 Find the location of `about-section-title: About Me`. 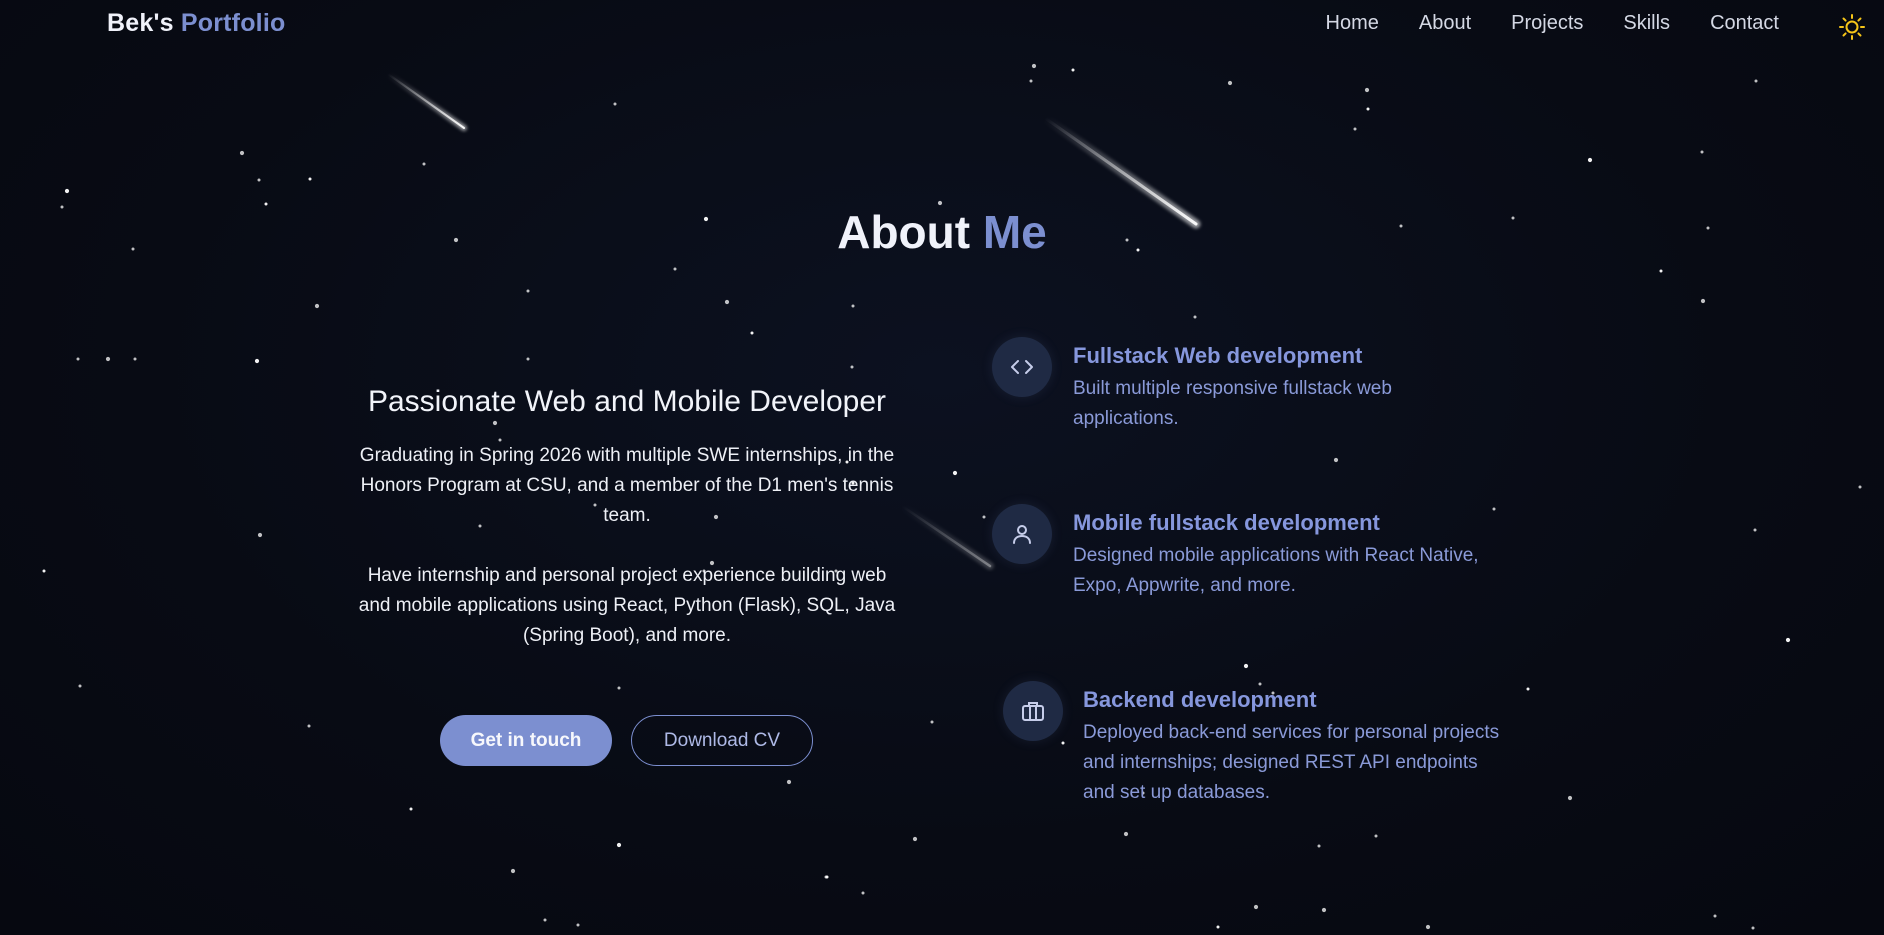

about-section-title: About Me is located at coordinates (942, 232).